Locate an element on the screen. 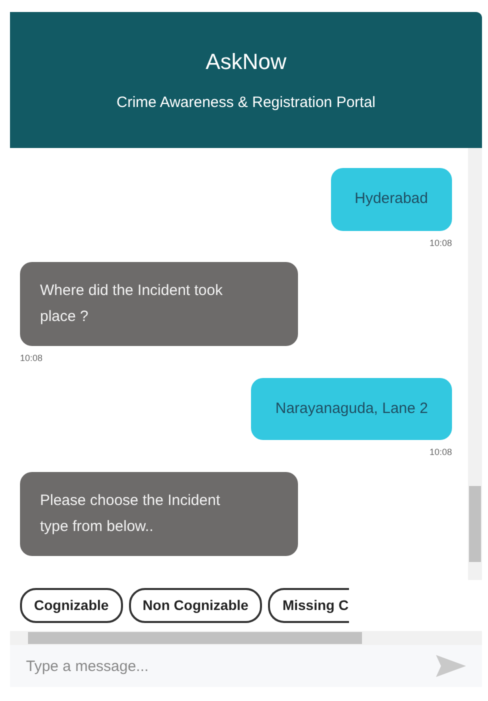 Image resolution: width=488 pixels, height=701 pixels. message-bubble: Hyderabad is located at coordinates (391, 199).